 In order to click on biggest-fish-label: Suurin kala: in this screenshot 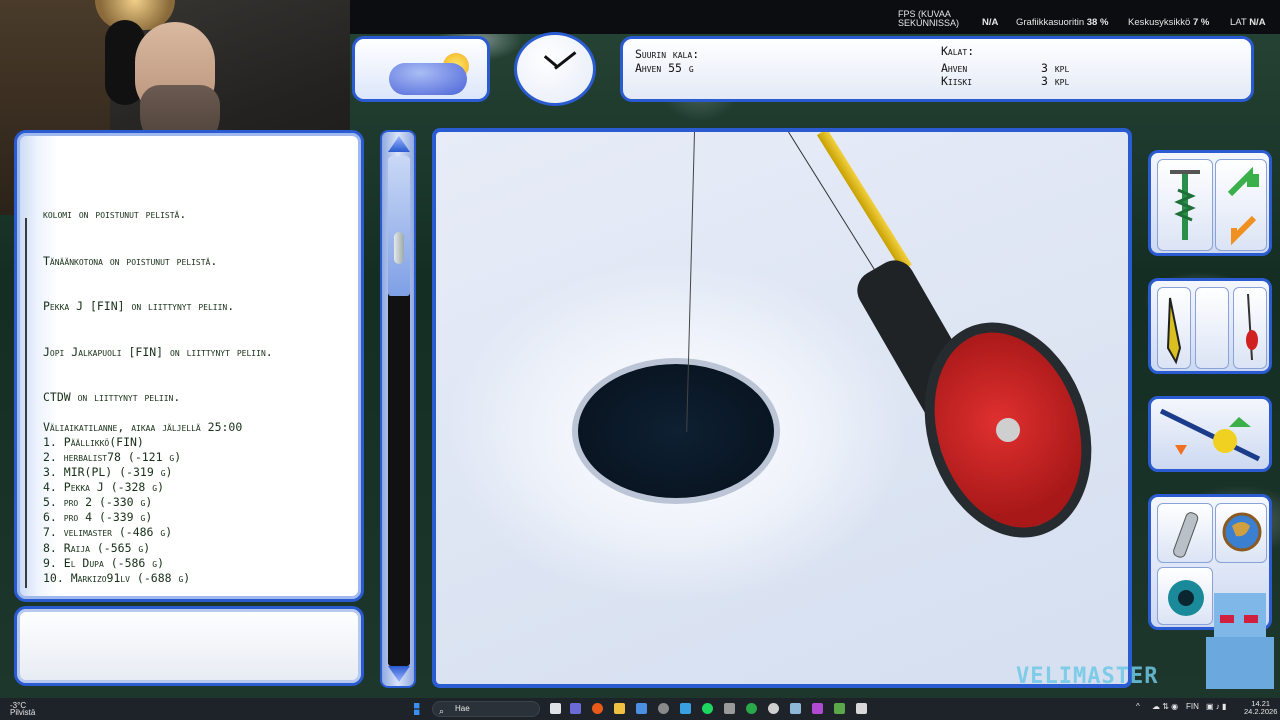, I will do `click(667, 54)`.